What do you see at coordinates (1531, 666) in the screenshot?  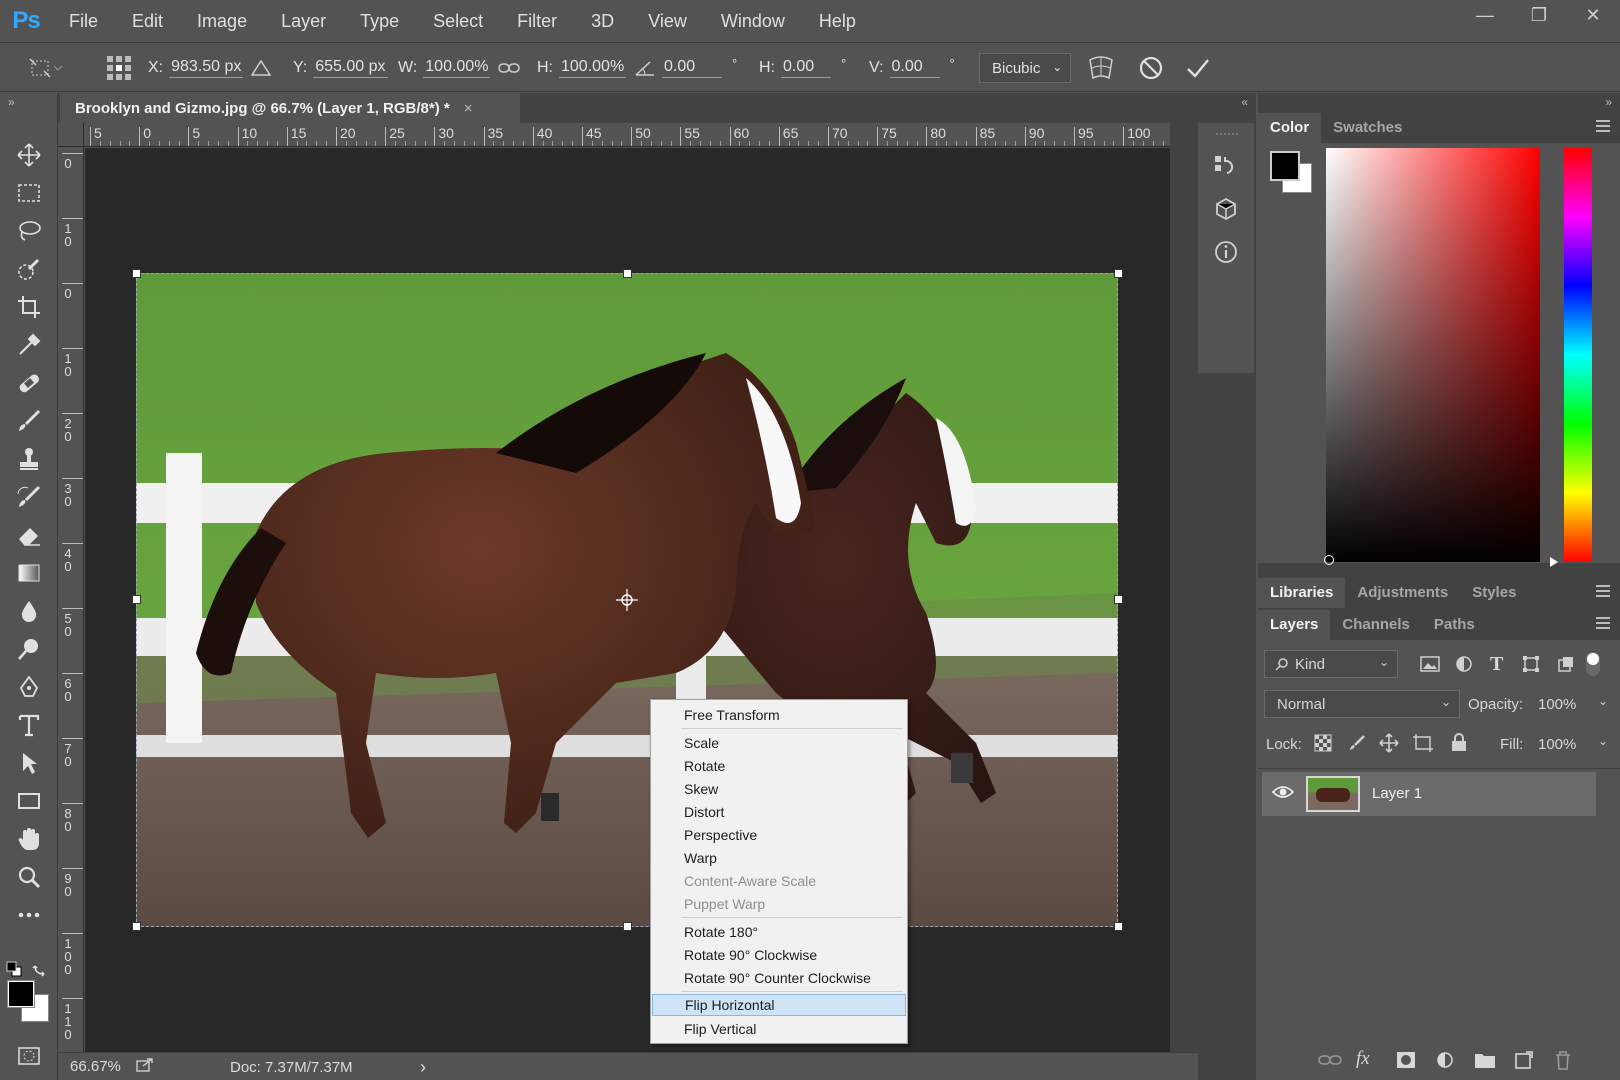 I see `filter-shape-layers` at bounding box center [1531, 666].